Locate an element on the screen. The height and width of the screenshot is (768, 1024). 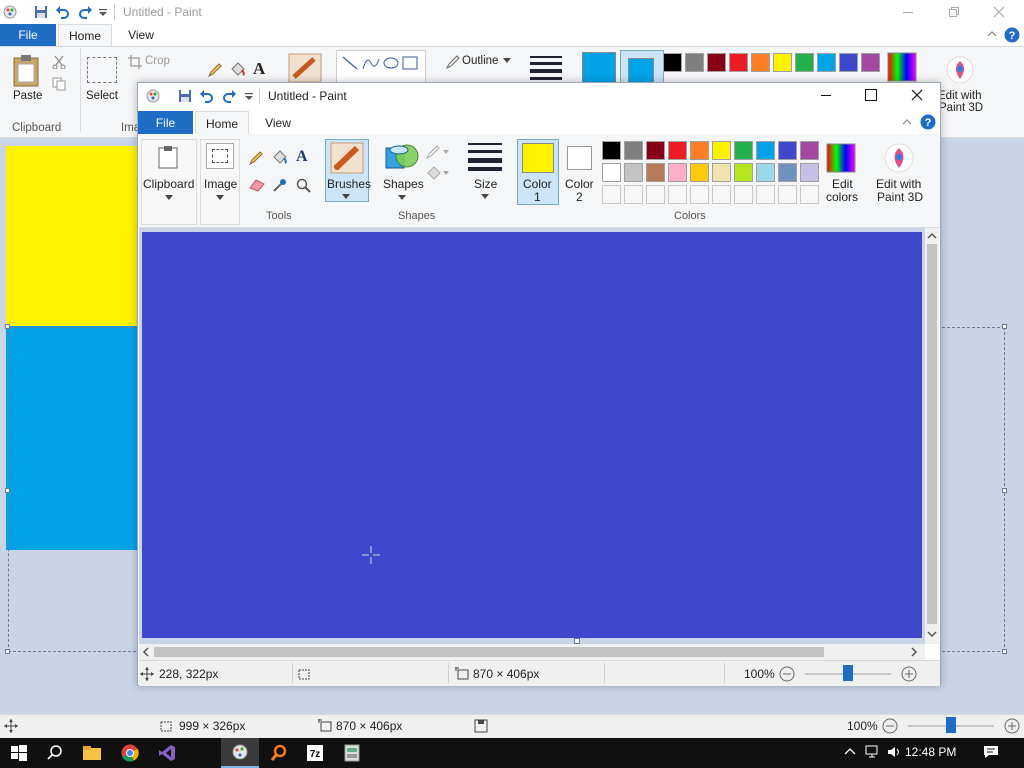
fg-vertical-scroll-thumb is located at coordinates (932, 434).